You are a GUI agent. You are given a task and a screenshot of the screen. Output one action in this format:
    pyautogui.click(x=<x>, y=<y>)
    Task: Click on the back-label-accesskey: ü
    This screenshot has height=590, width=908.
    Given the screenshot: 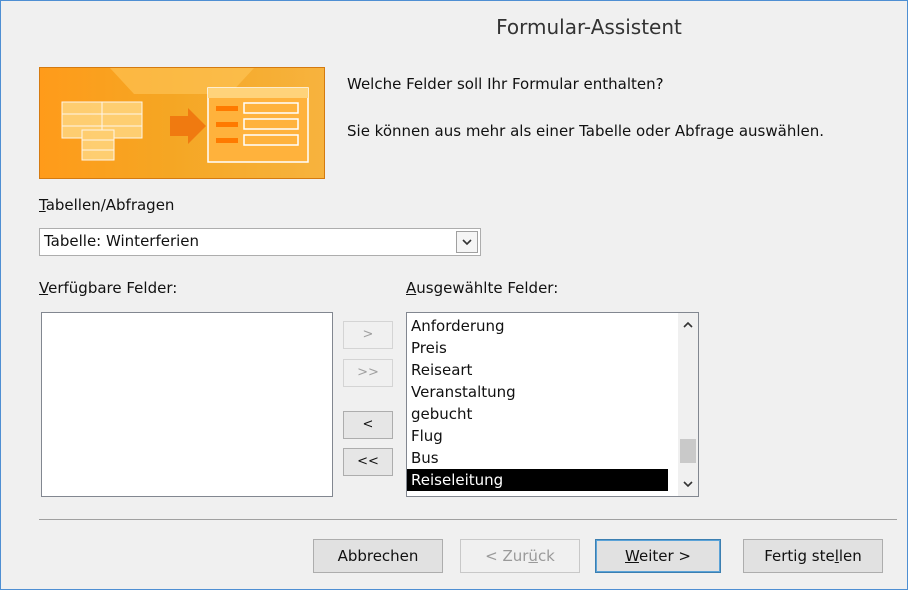 What is the action you would take?
    pyautogui.click(x=533, y=556)
    